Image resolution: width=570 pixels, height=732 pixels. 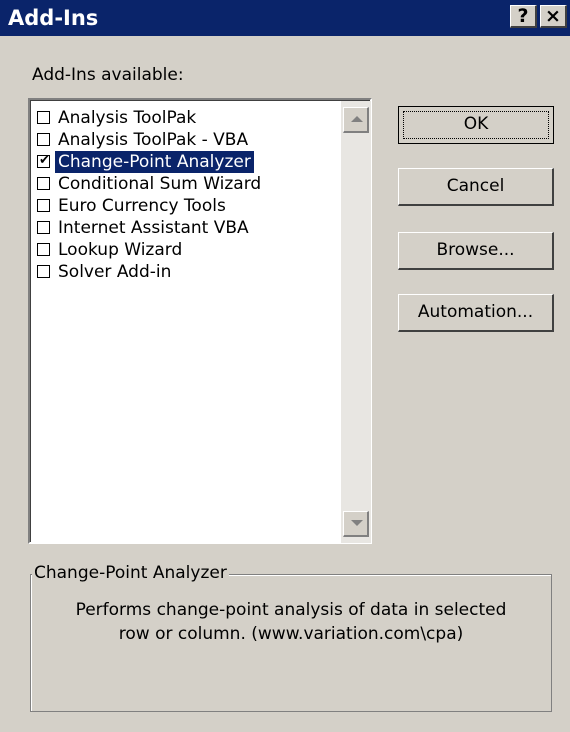 What do you see at coordinates (108, 75) in the screenshot?
I see `add-ins-available-label: Add-Ins available:` at bounding box center [108, 75].